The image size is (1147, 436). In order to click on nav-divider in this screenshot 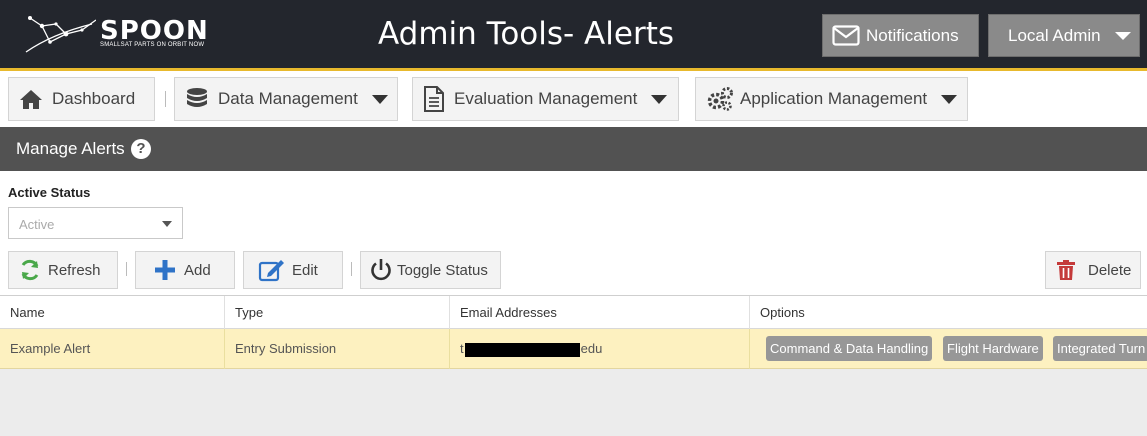, I will do `click(165, 99)`.